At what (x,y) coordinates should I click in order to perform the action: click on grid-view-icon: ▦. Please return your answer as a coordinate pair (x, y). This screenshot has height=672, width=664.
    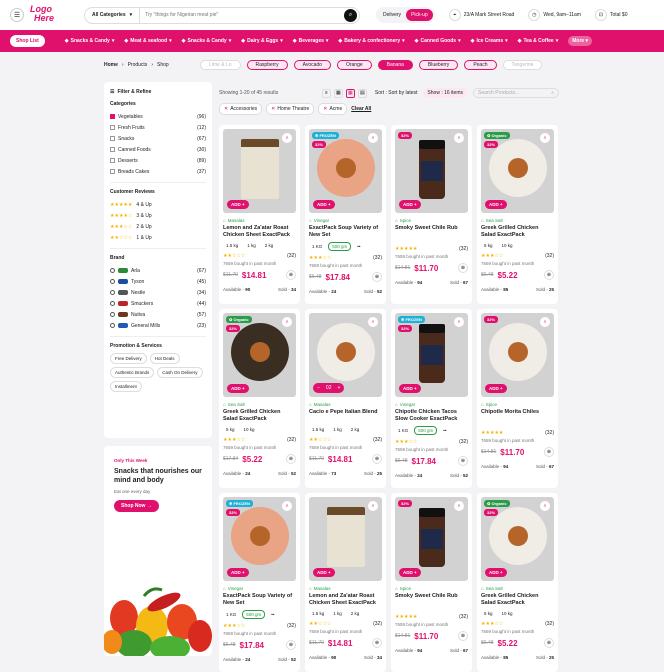
    Looking at the image, I should click on (350, 93).